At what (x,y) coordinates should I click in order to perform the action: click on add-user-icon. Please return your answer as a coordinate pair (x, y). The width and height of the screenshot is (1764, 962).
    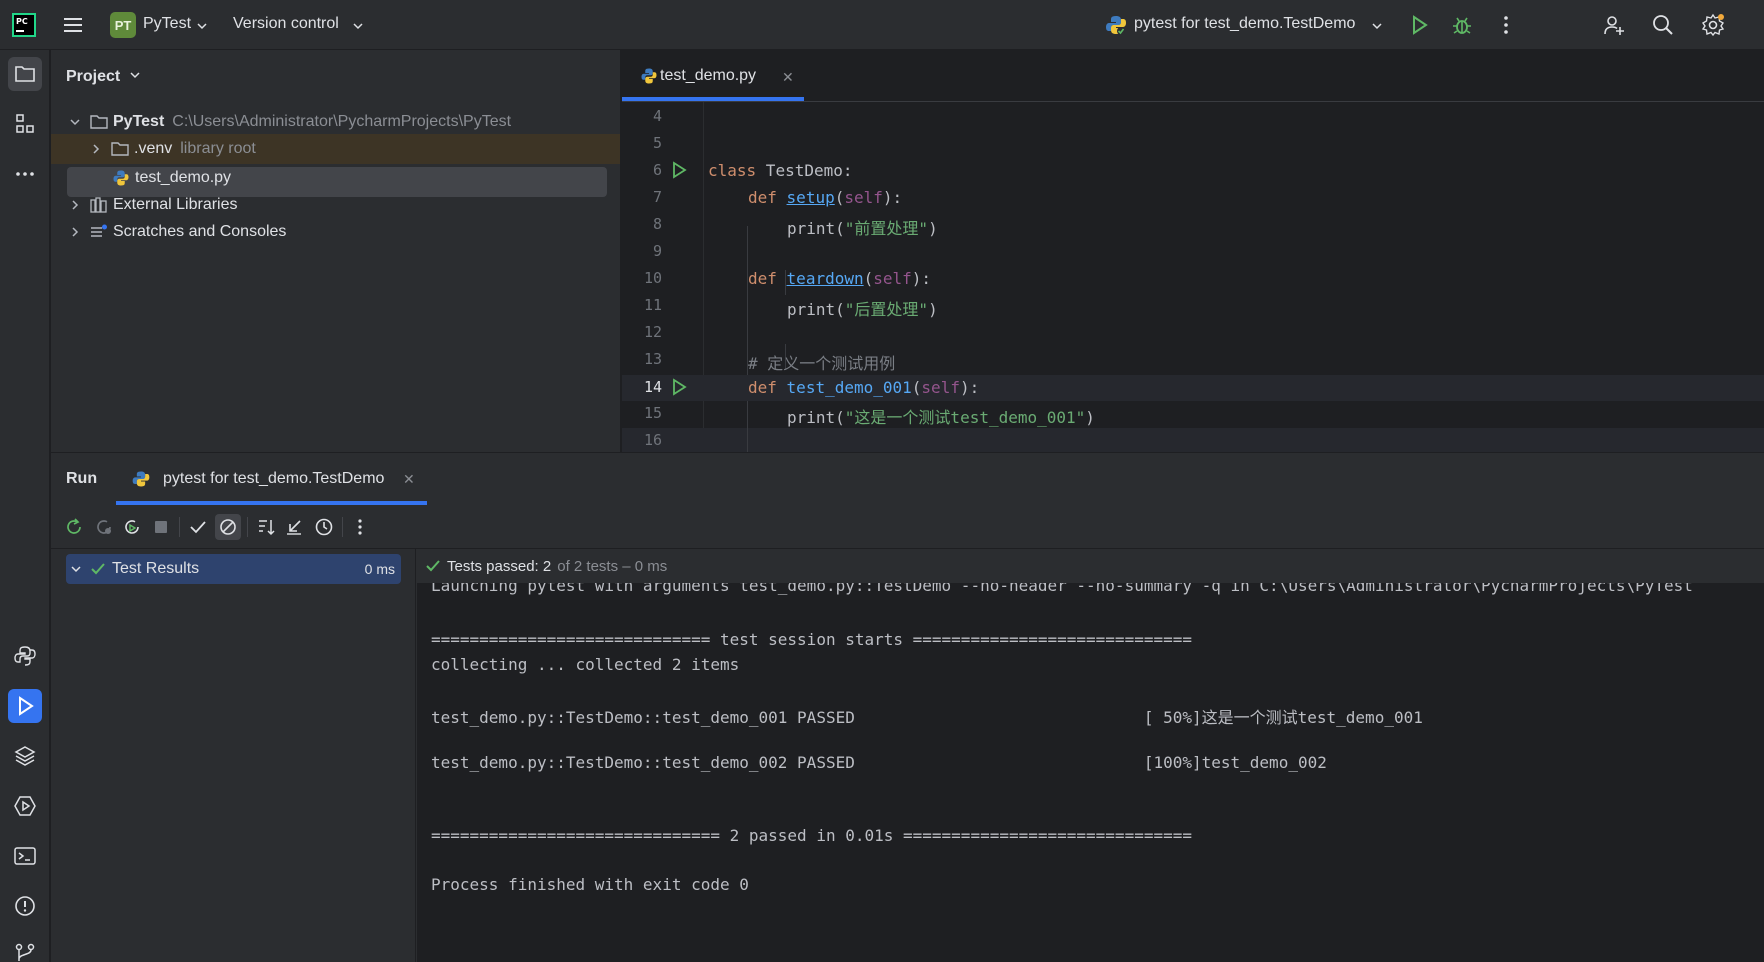
    Looking at the image, I should click on (1614, 25).